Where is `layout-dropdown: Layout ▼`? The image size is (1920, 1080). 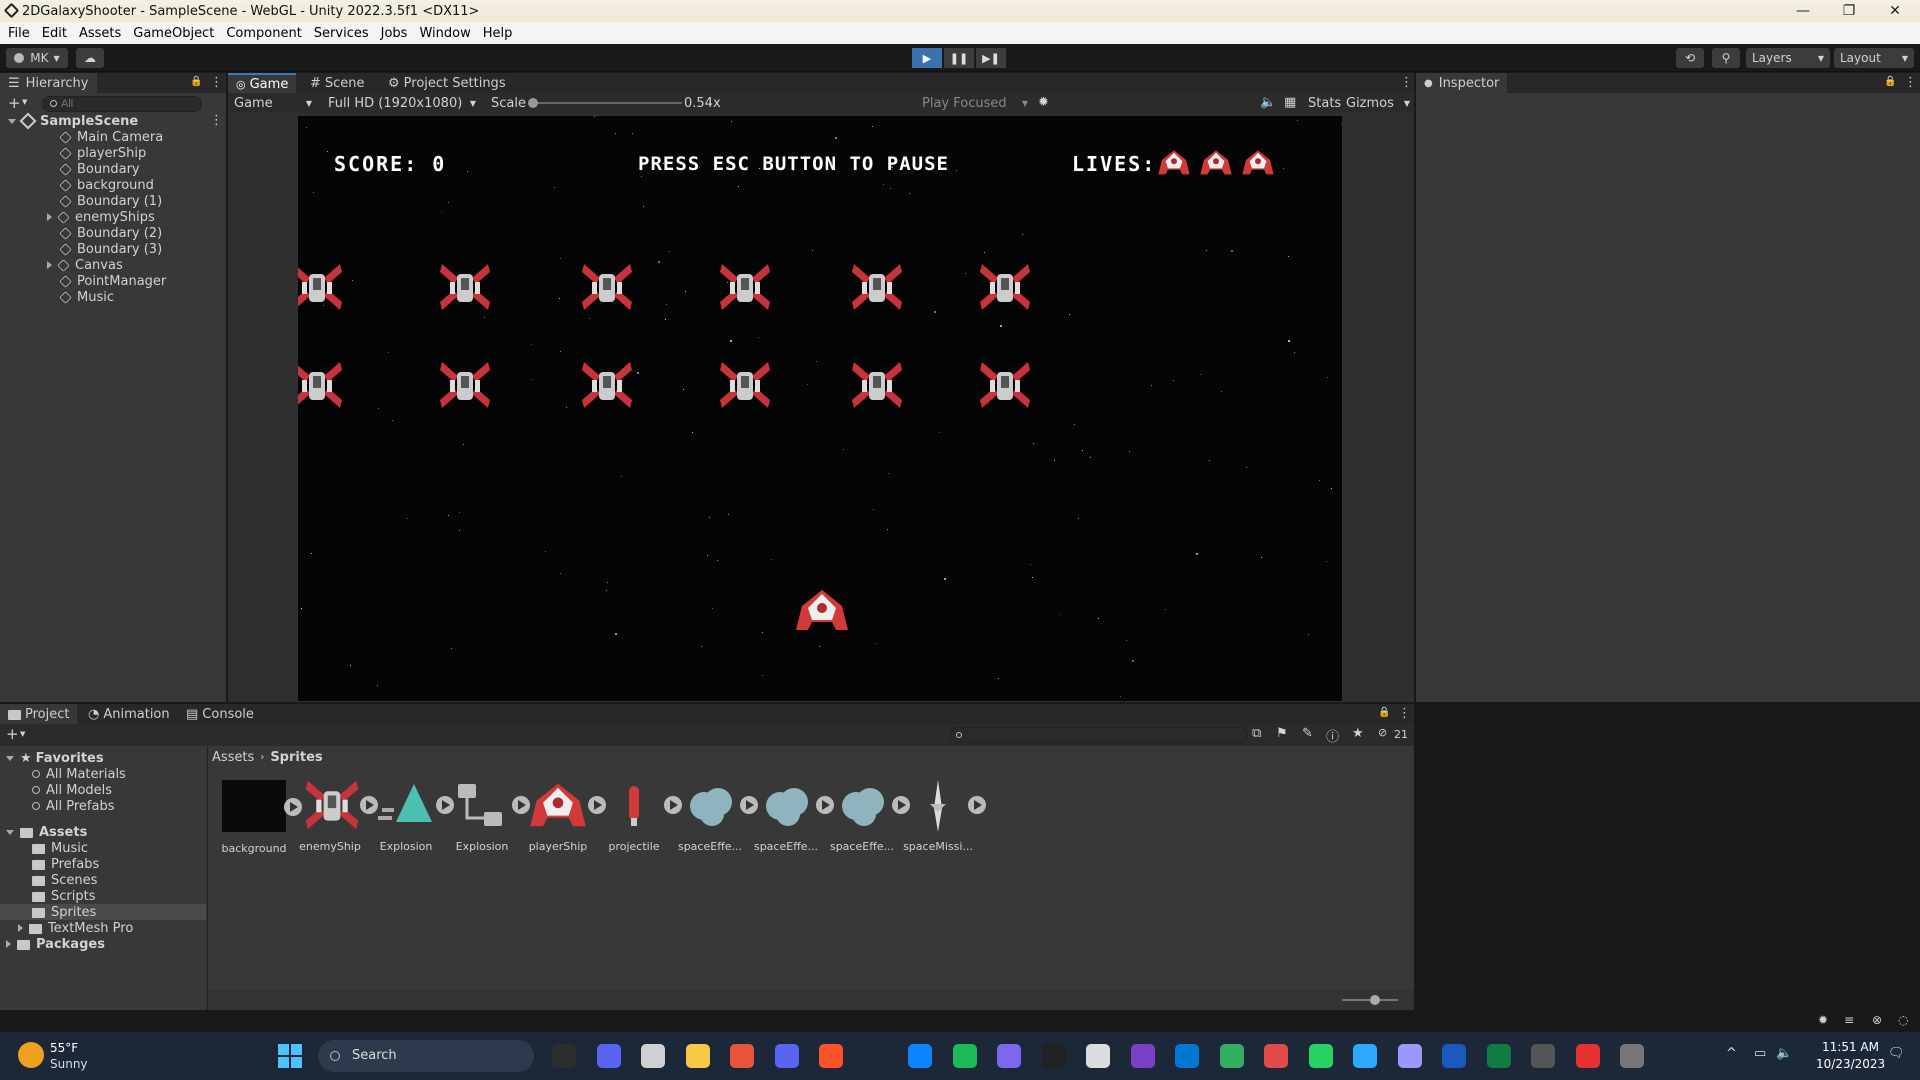 layout-dropdown: Layout ▼ is located at coordinates (1874, 58).